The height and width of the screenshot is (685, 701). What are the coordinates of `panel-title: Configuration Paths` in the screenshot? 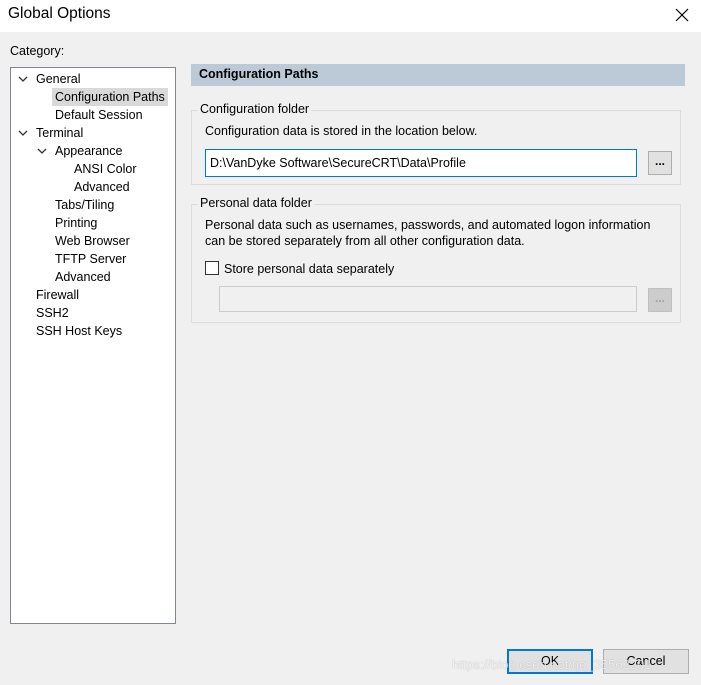 It's located at (259, 74).